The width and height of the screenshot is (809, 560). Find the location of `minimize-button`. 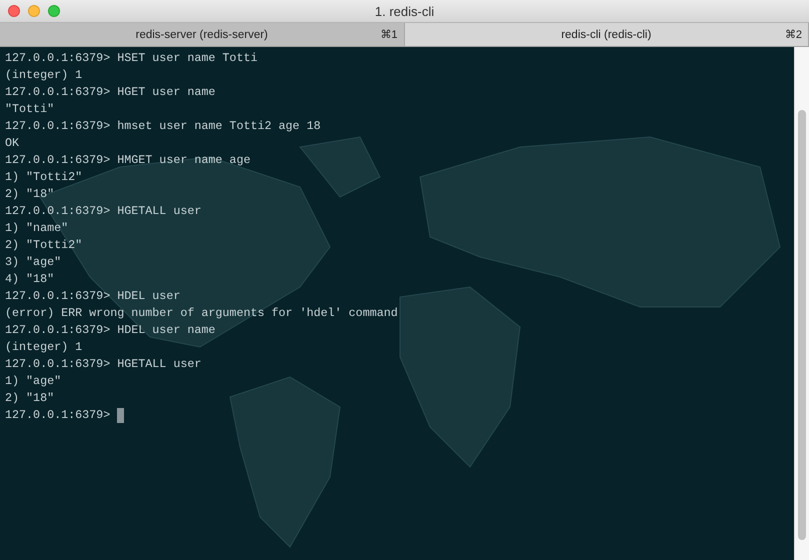

minimize-button is located at coordinates (34, 11).